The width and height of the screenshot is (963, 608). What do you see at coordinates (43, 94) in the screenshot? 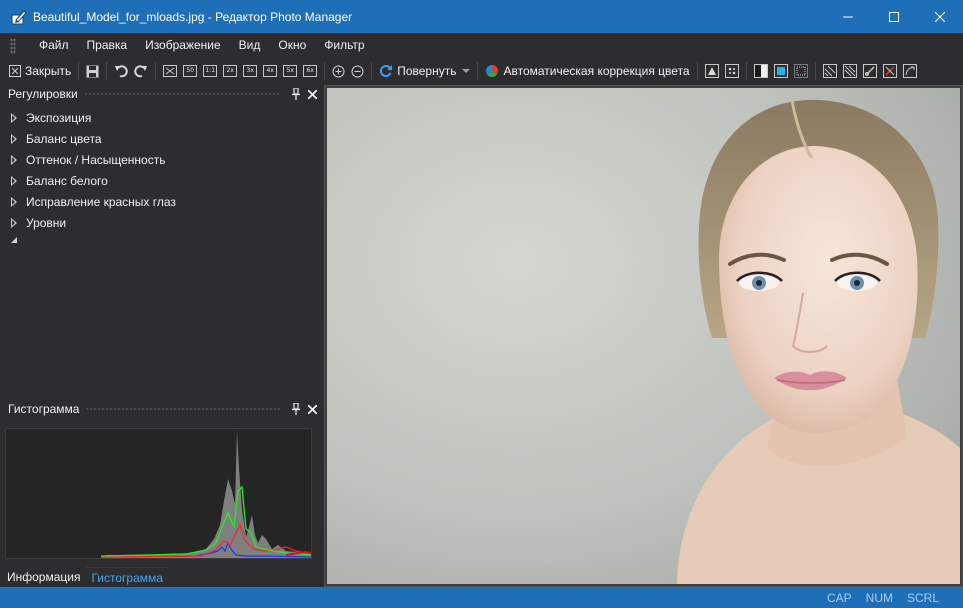
I see `adjustments-panel-title: Регулировки` at bounding box center [43, 94].